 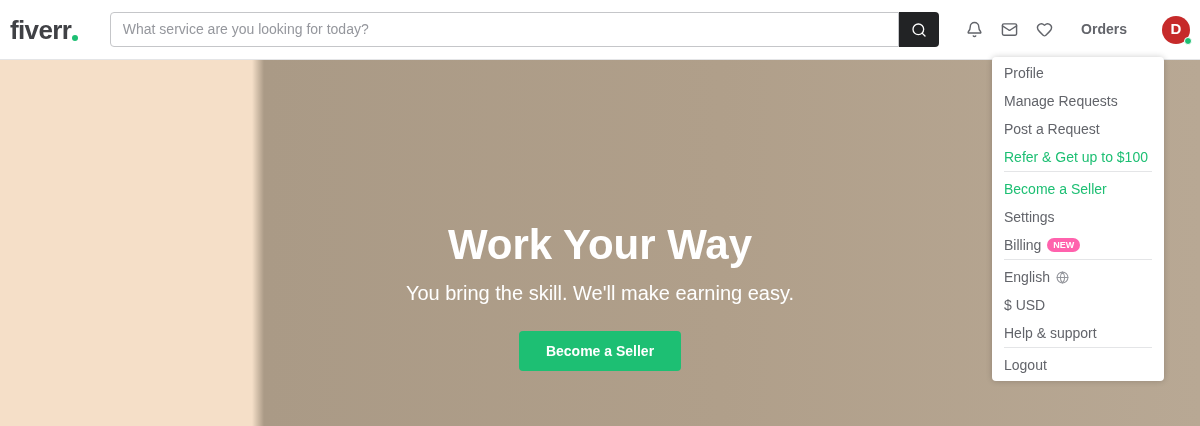 I want to click on hero-subtitle: You bring the skill. We'll make earning easy., so click(x=600, y=293).